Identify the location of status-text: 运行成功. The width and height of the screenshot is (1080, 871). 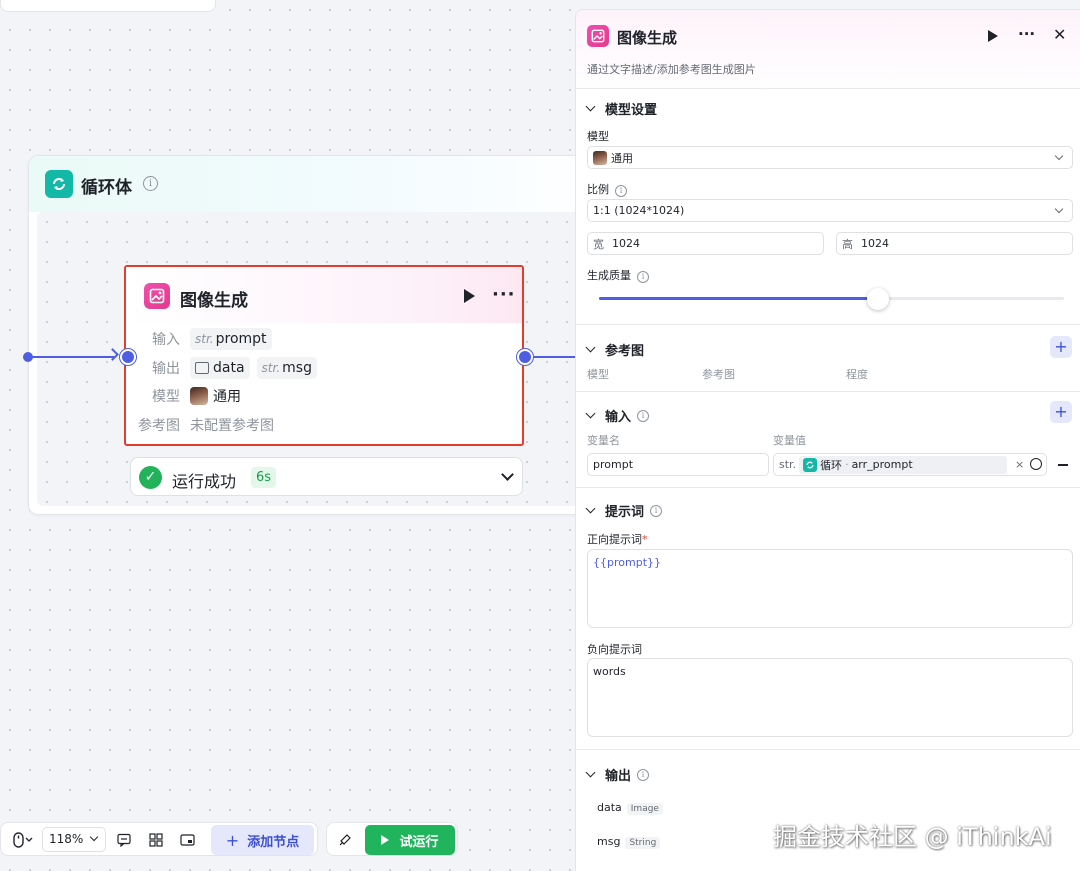
(204, 481).